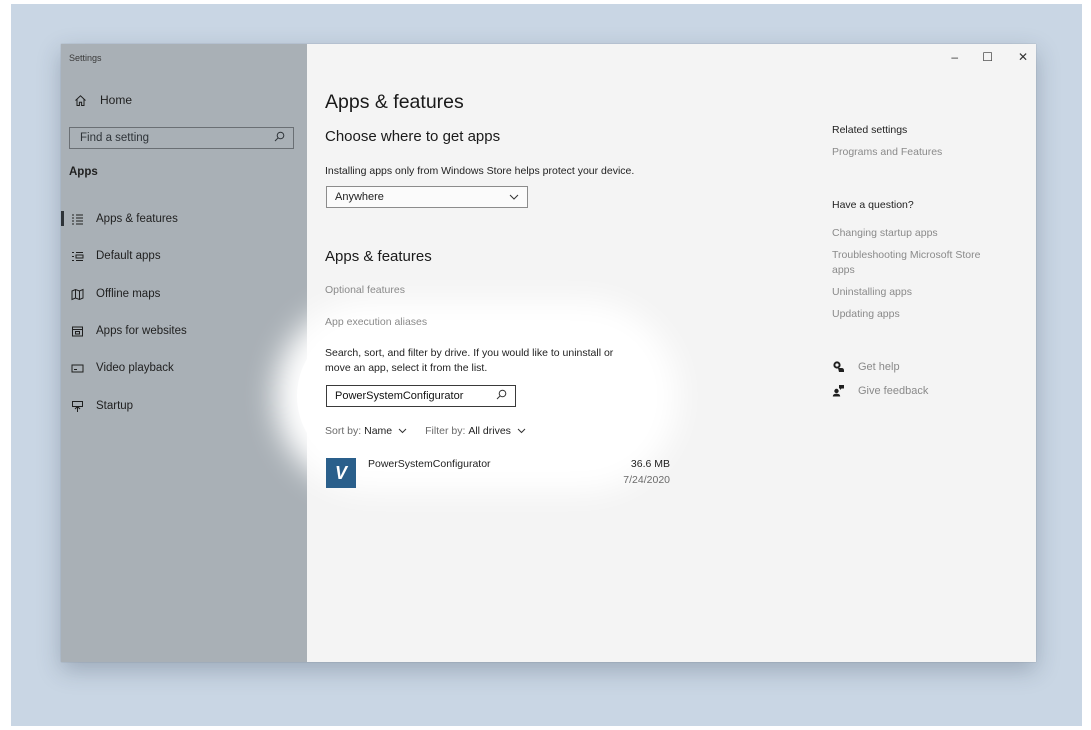 Image resolution: width=1091 pixels, height=730 pixels. I want to click on sidebar-item-label: Default apps, so click(128, 256).